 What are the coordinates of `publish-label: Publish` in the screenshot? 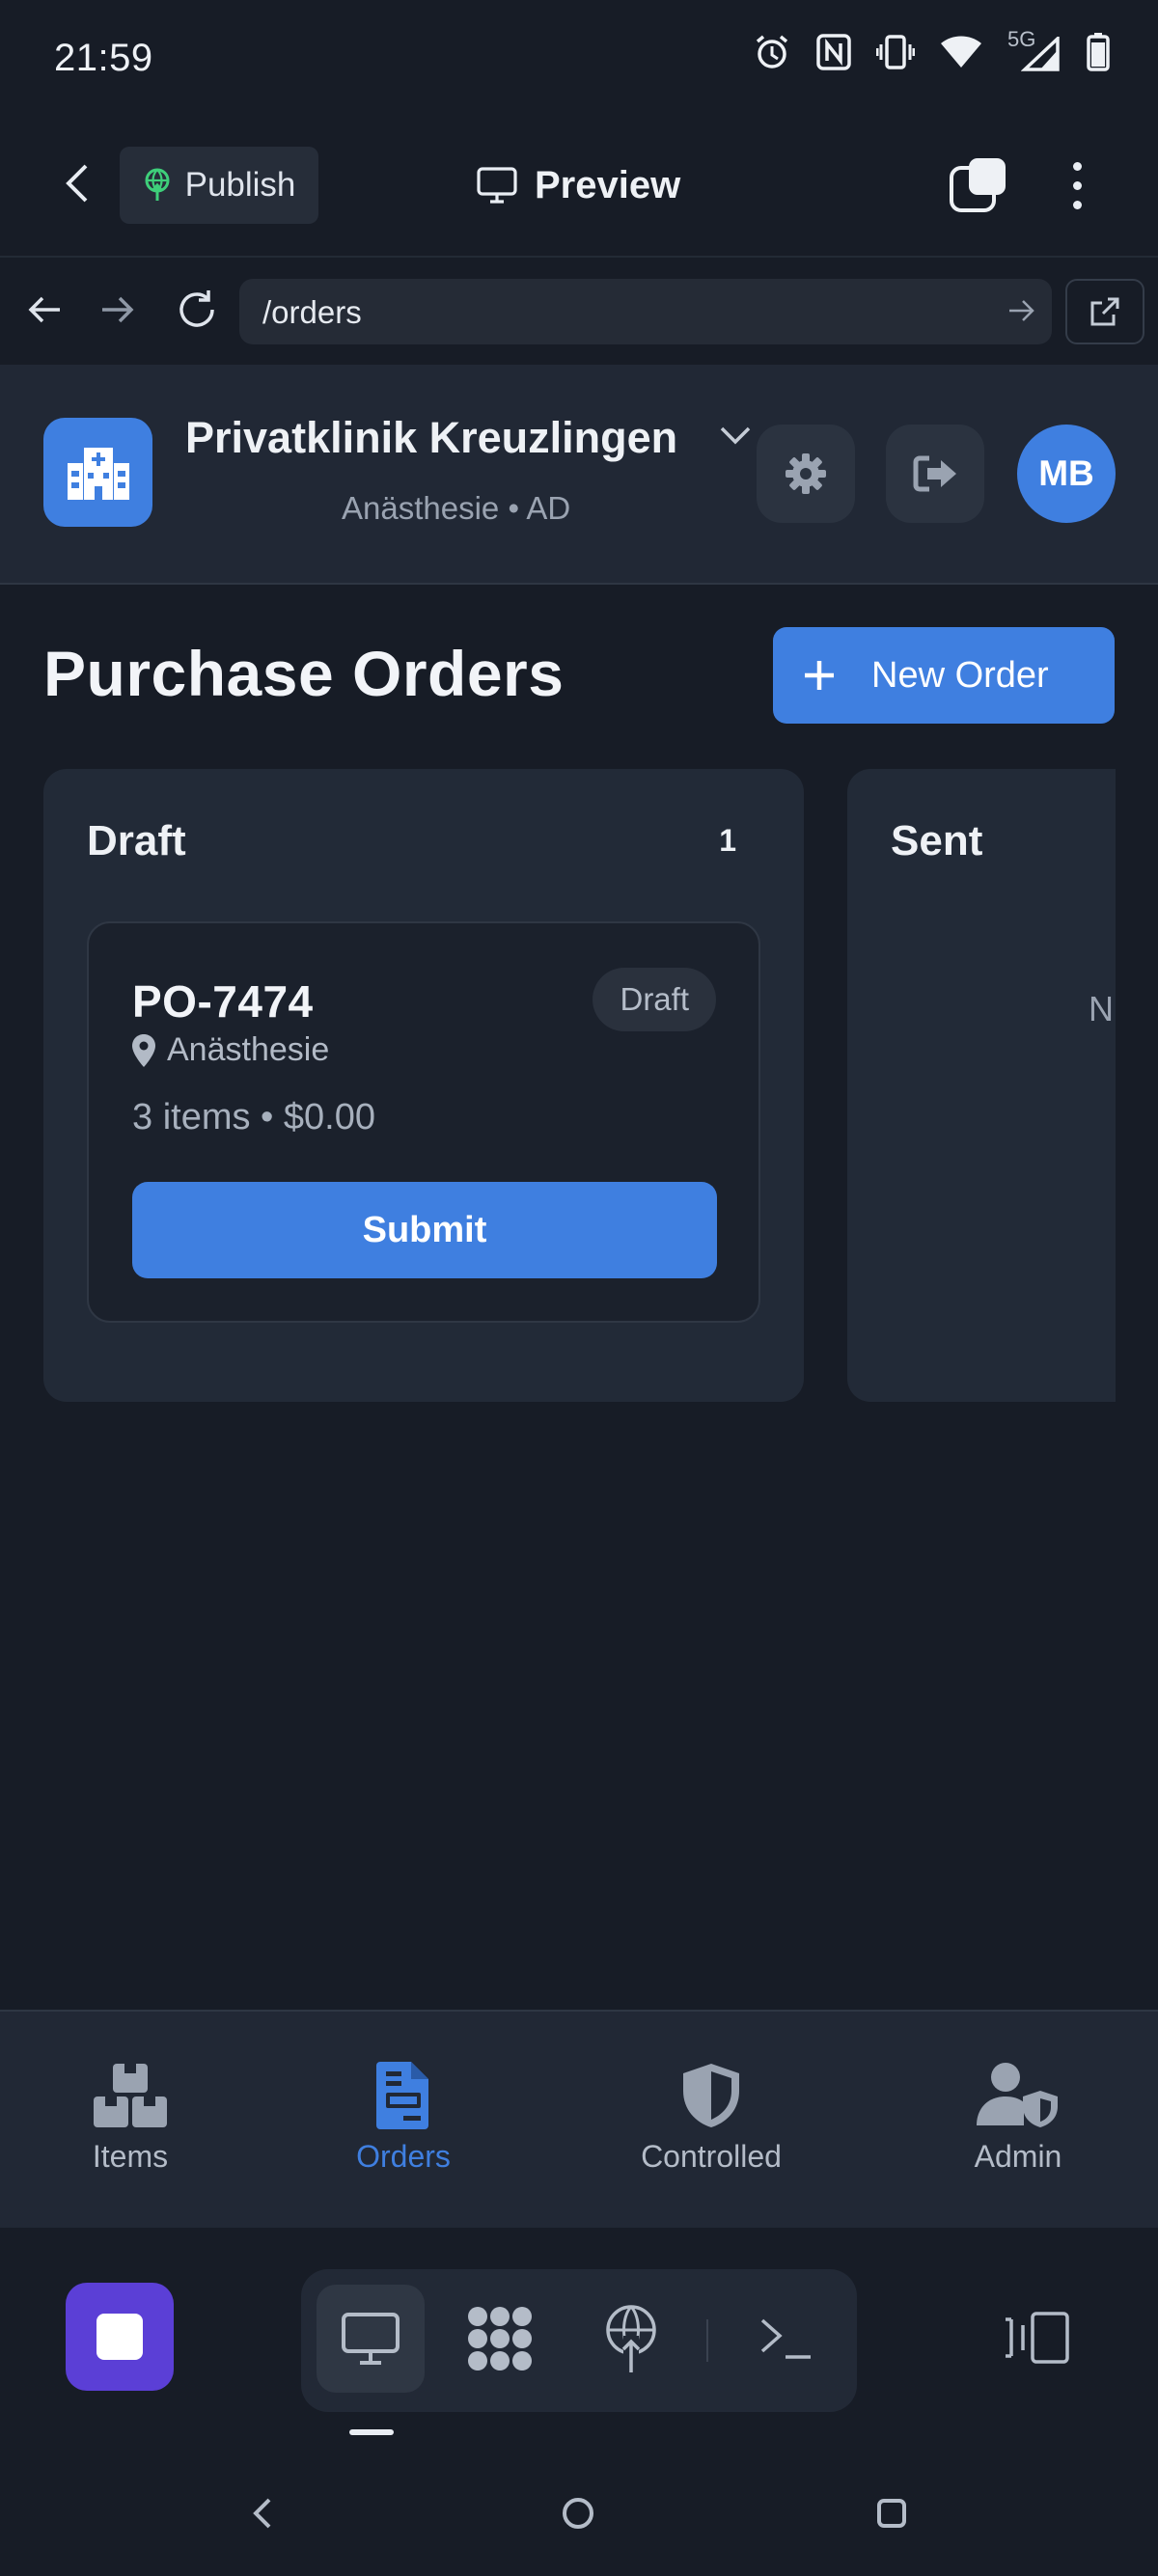 It's located at (240, 185).